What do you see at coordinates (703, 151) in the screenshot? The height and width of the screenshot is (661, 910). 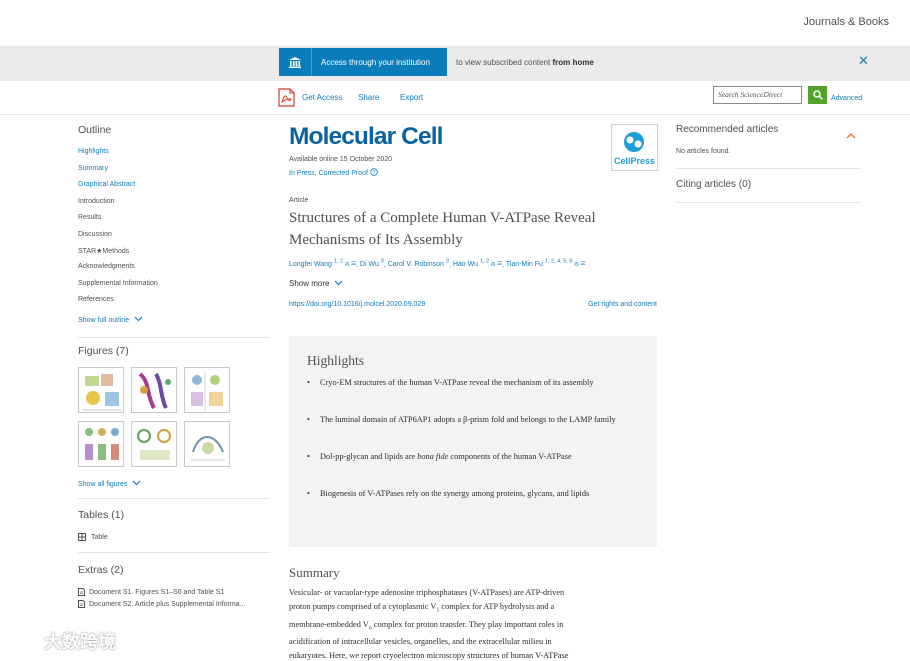 I see `no-articles-message: No articles found.` at bounding box center [703, 151].